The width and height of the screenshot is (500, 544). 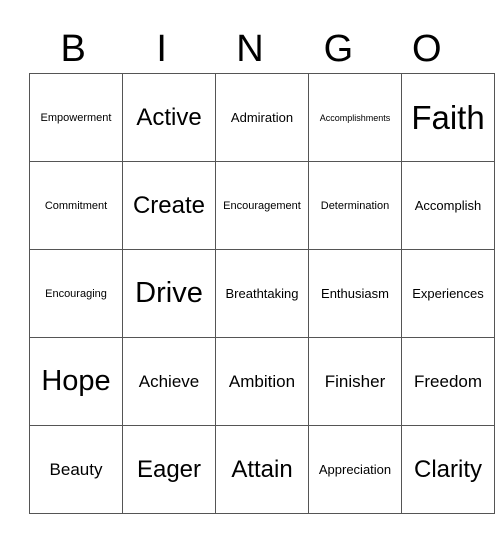 What do you see at coordinates (427, 49) in the screenshot?
I see `header-letter-o: O` at bounding box center [427, 49].